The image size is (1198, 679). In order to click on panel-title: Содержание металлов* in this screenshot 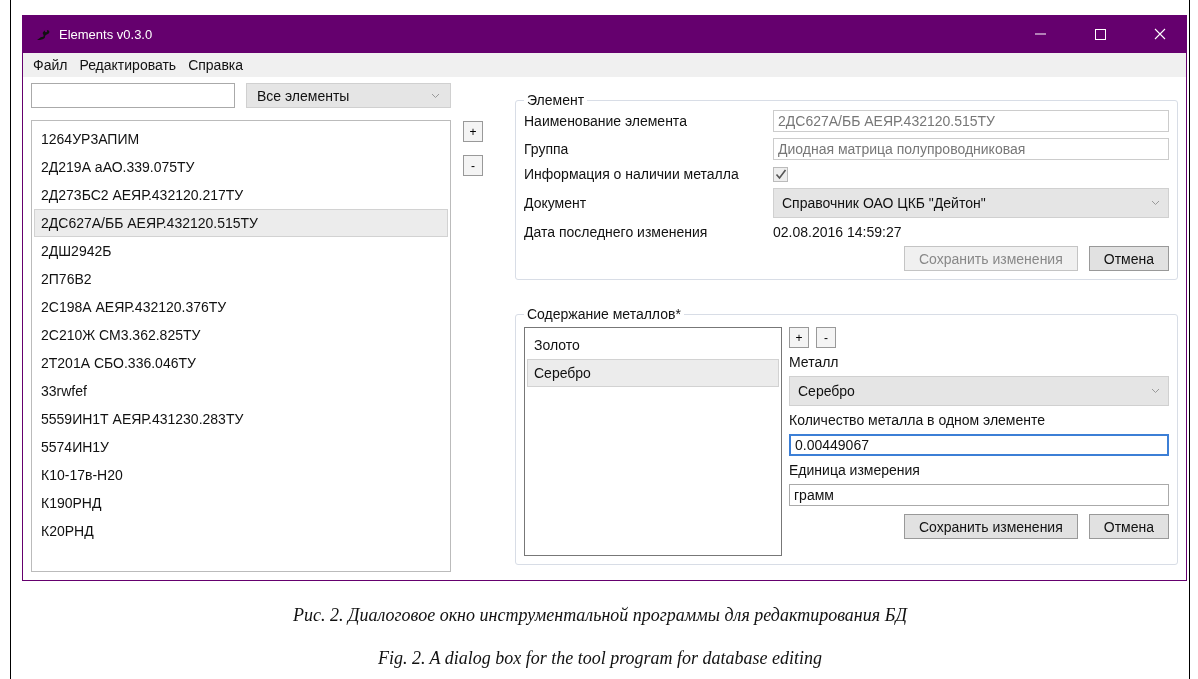, I will do `click(604, 314)`.